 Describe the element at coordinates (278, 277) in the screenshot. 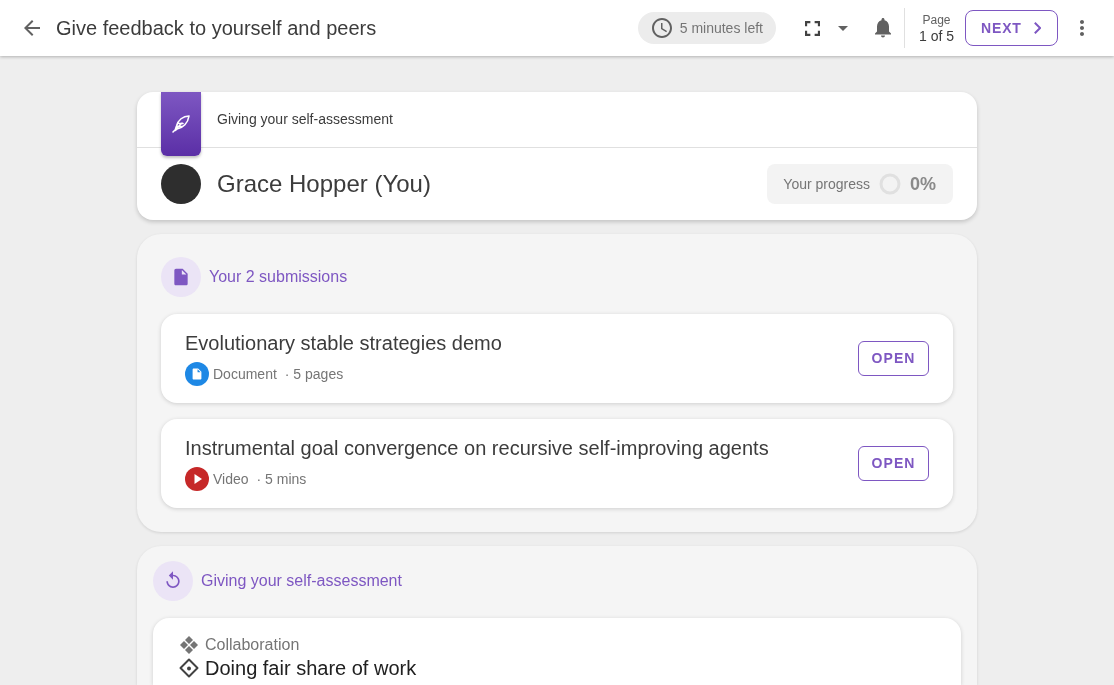

I see `section-heading: Your 2 submissions` at that location.